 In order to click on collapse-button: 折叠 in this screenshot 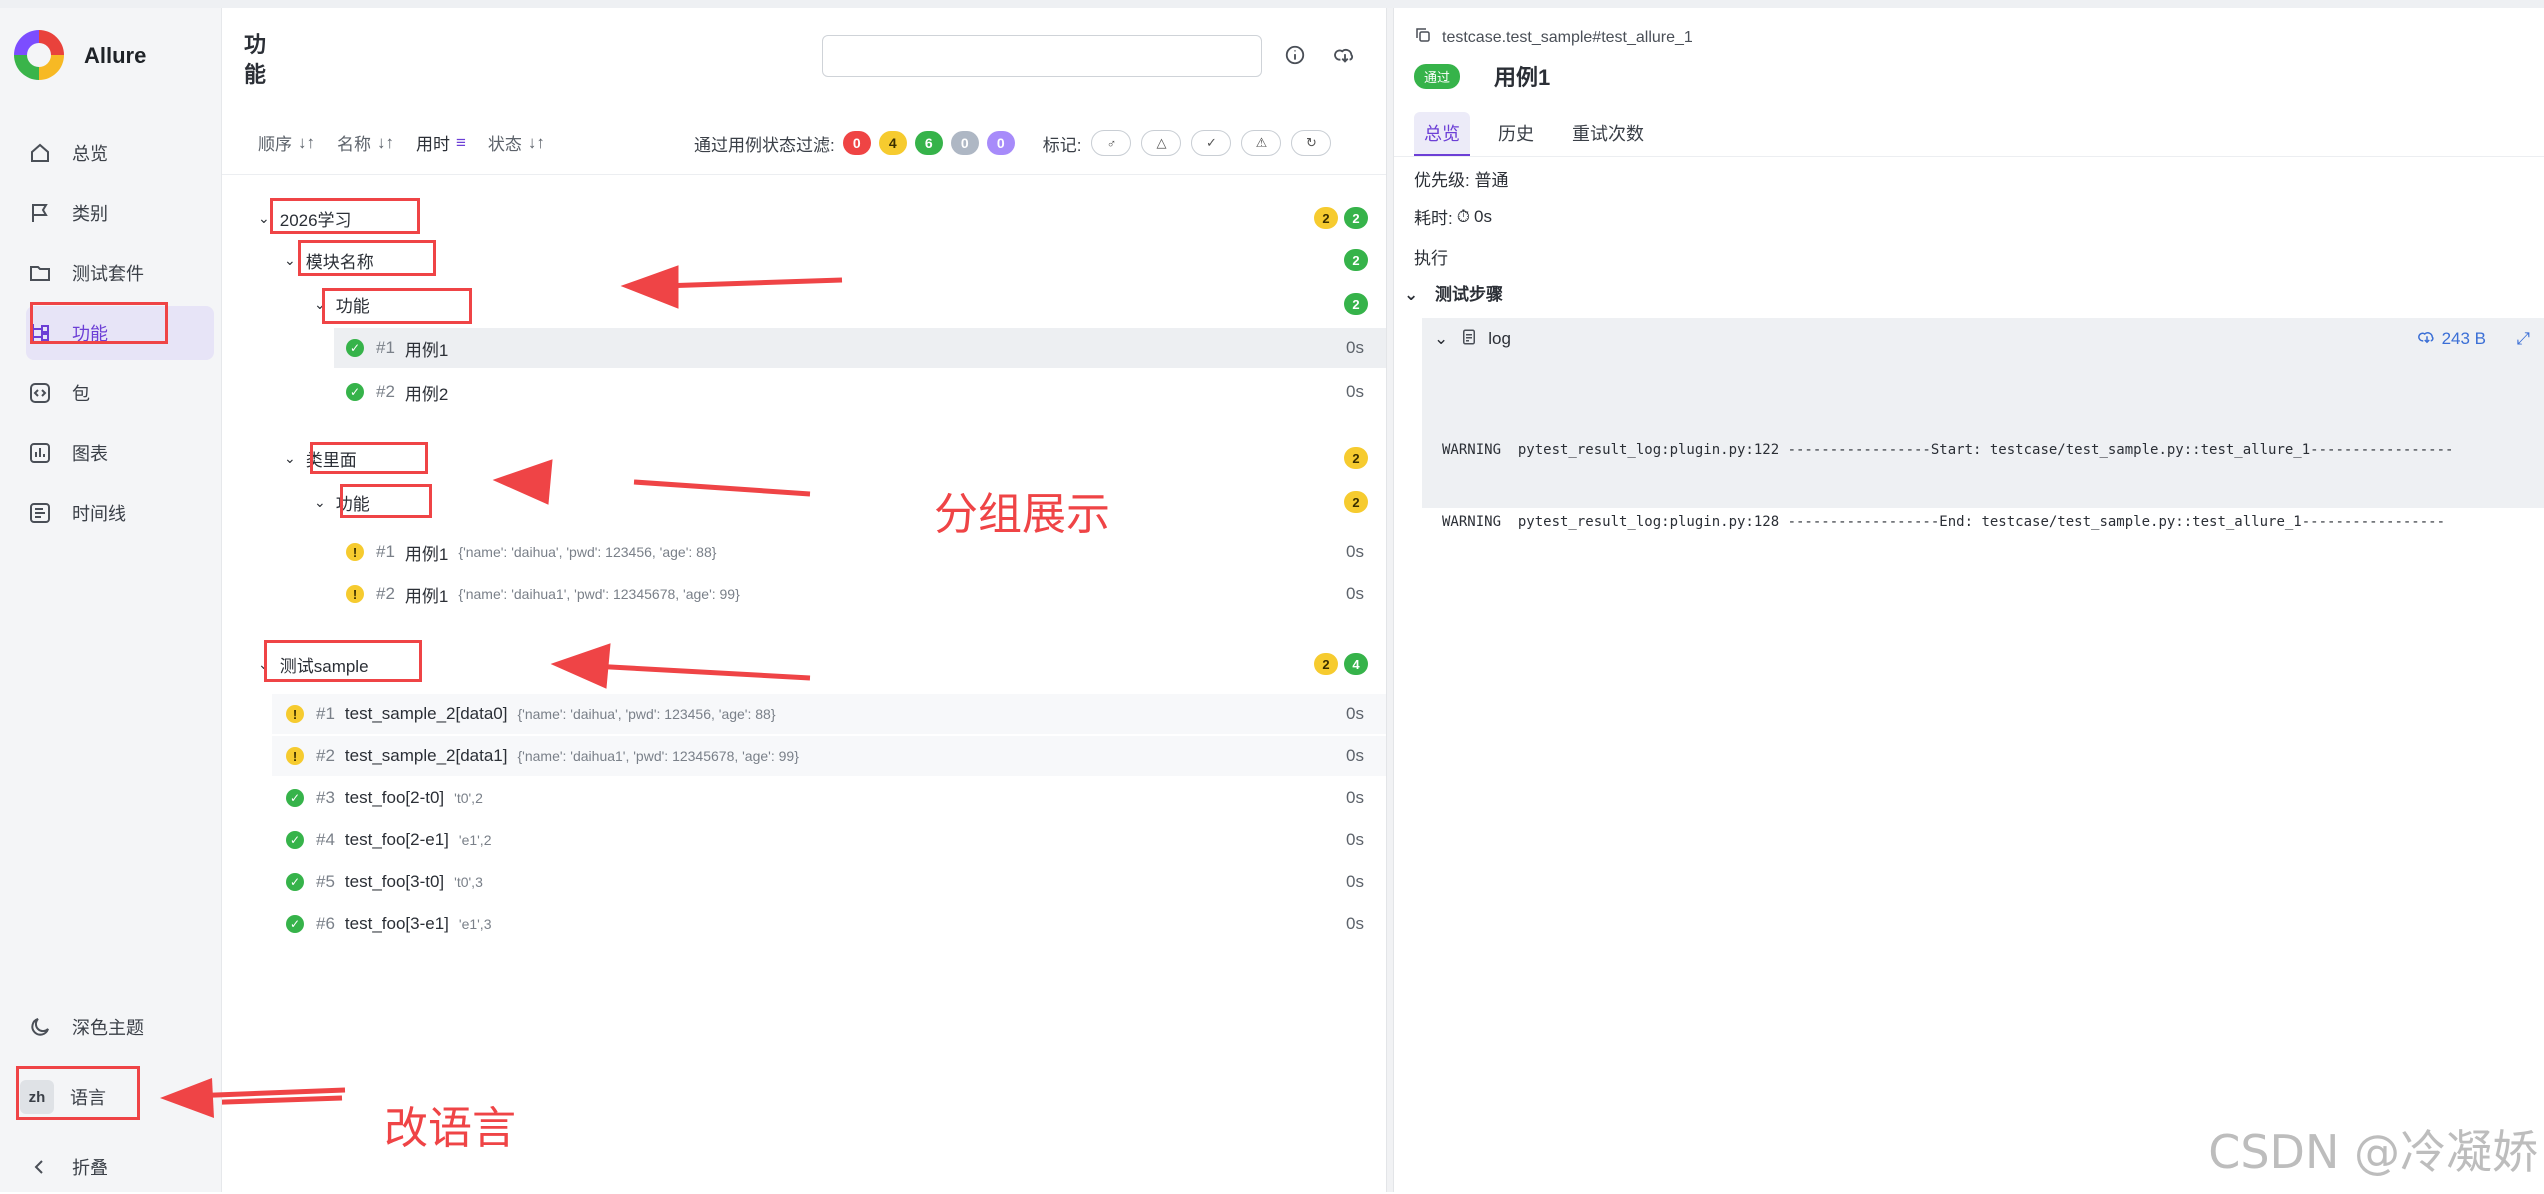, I will do `click(118, 1167)`.